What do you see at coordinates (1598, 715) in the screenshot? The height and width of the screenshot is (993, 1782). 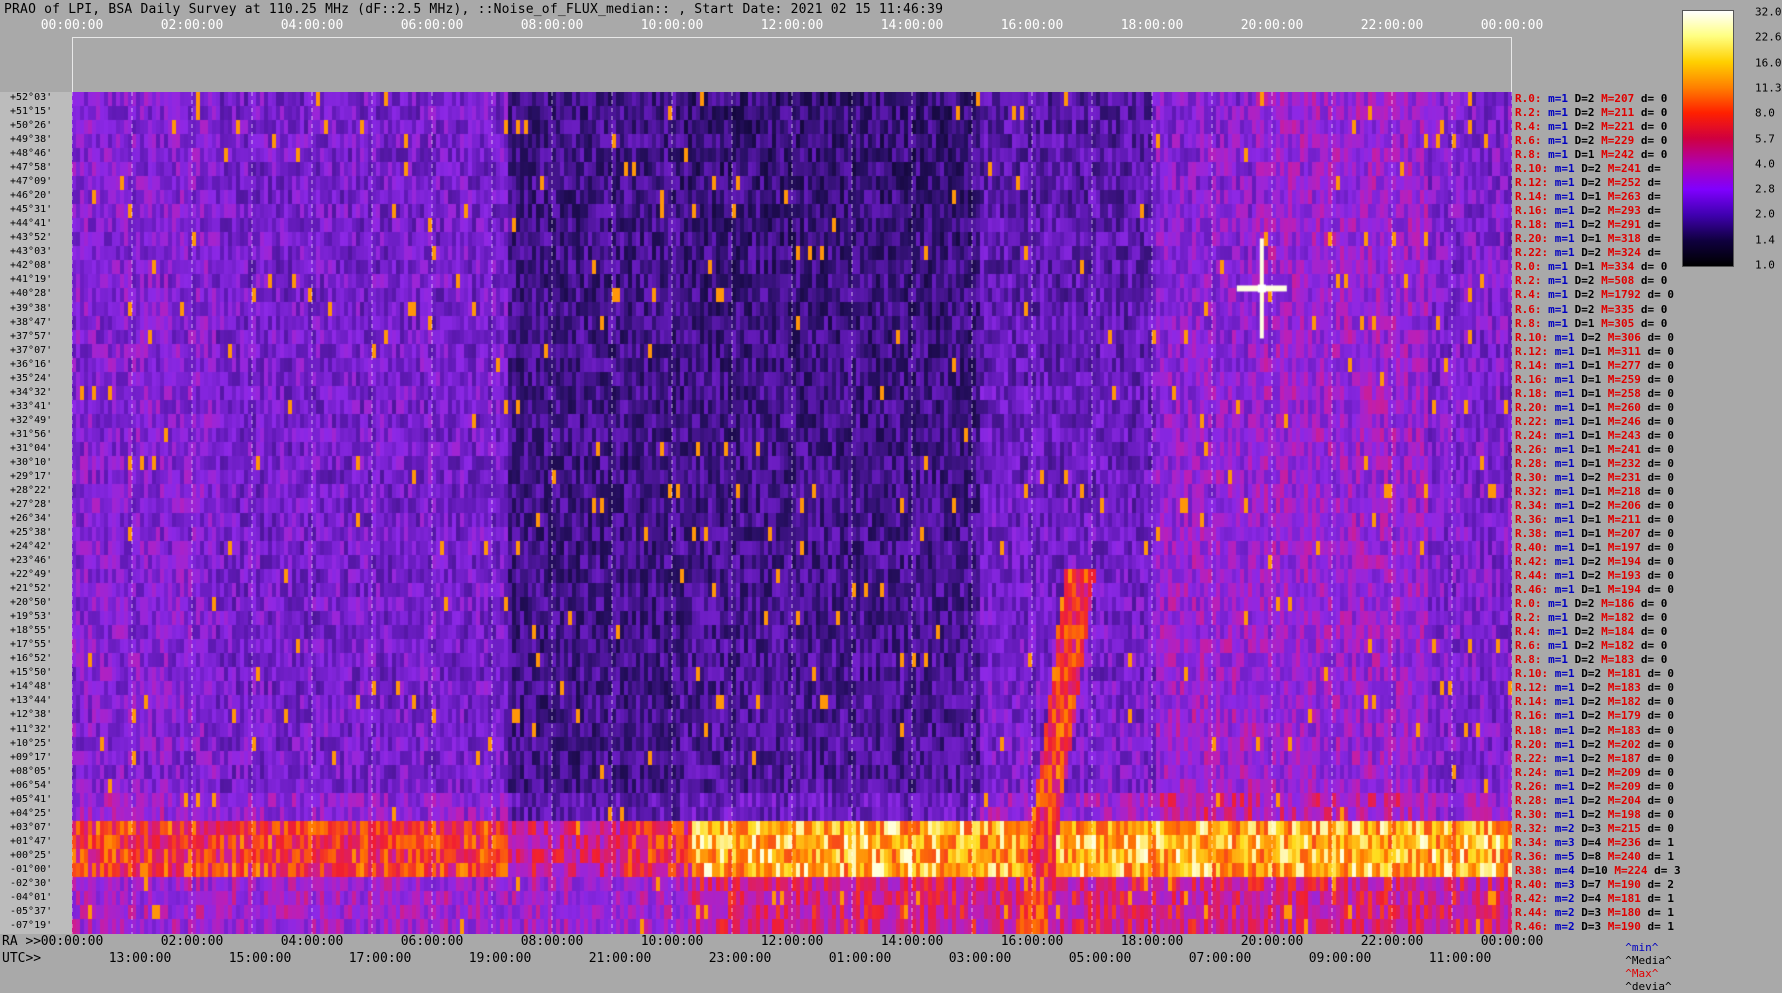 I see `stat-row: R.16: m=1 D=2 M=179 d= 0` at bounding box center [1598, 715].